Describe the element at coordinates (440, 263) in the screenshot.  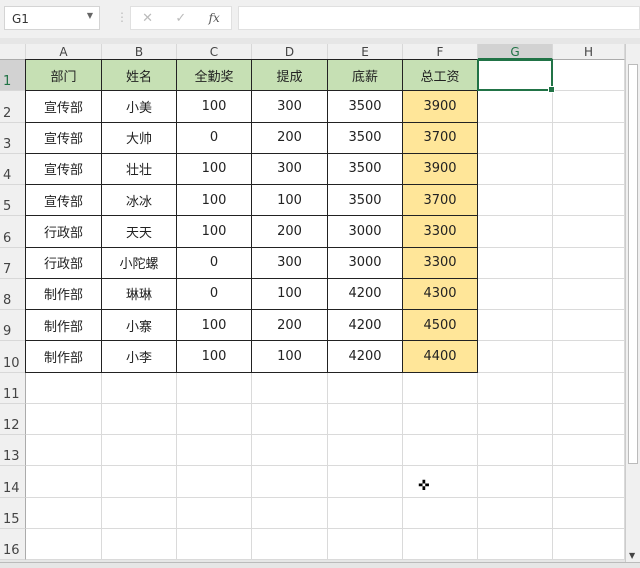
I see `cell-F7: 3300` at that location.